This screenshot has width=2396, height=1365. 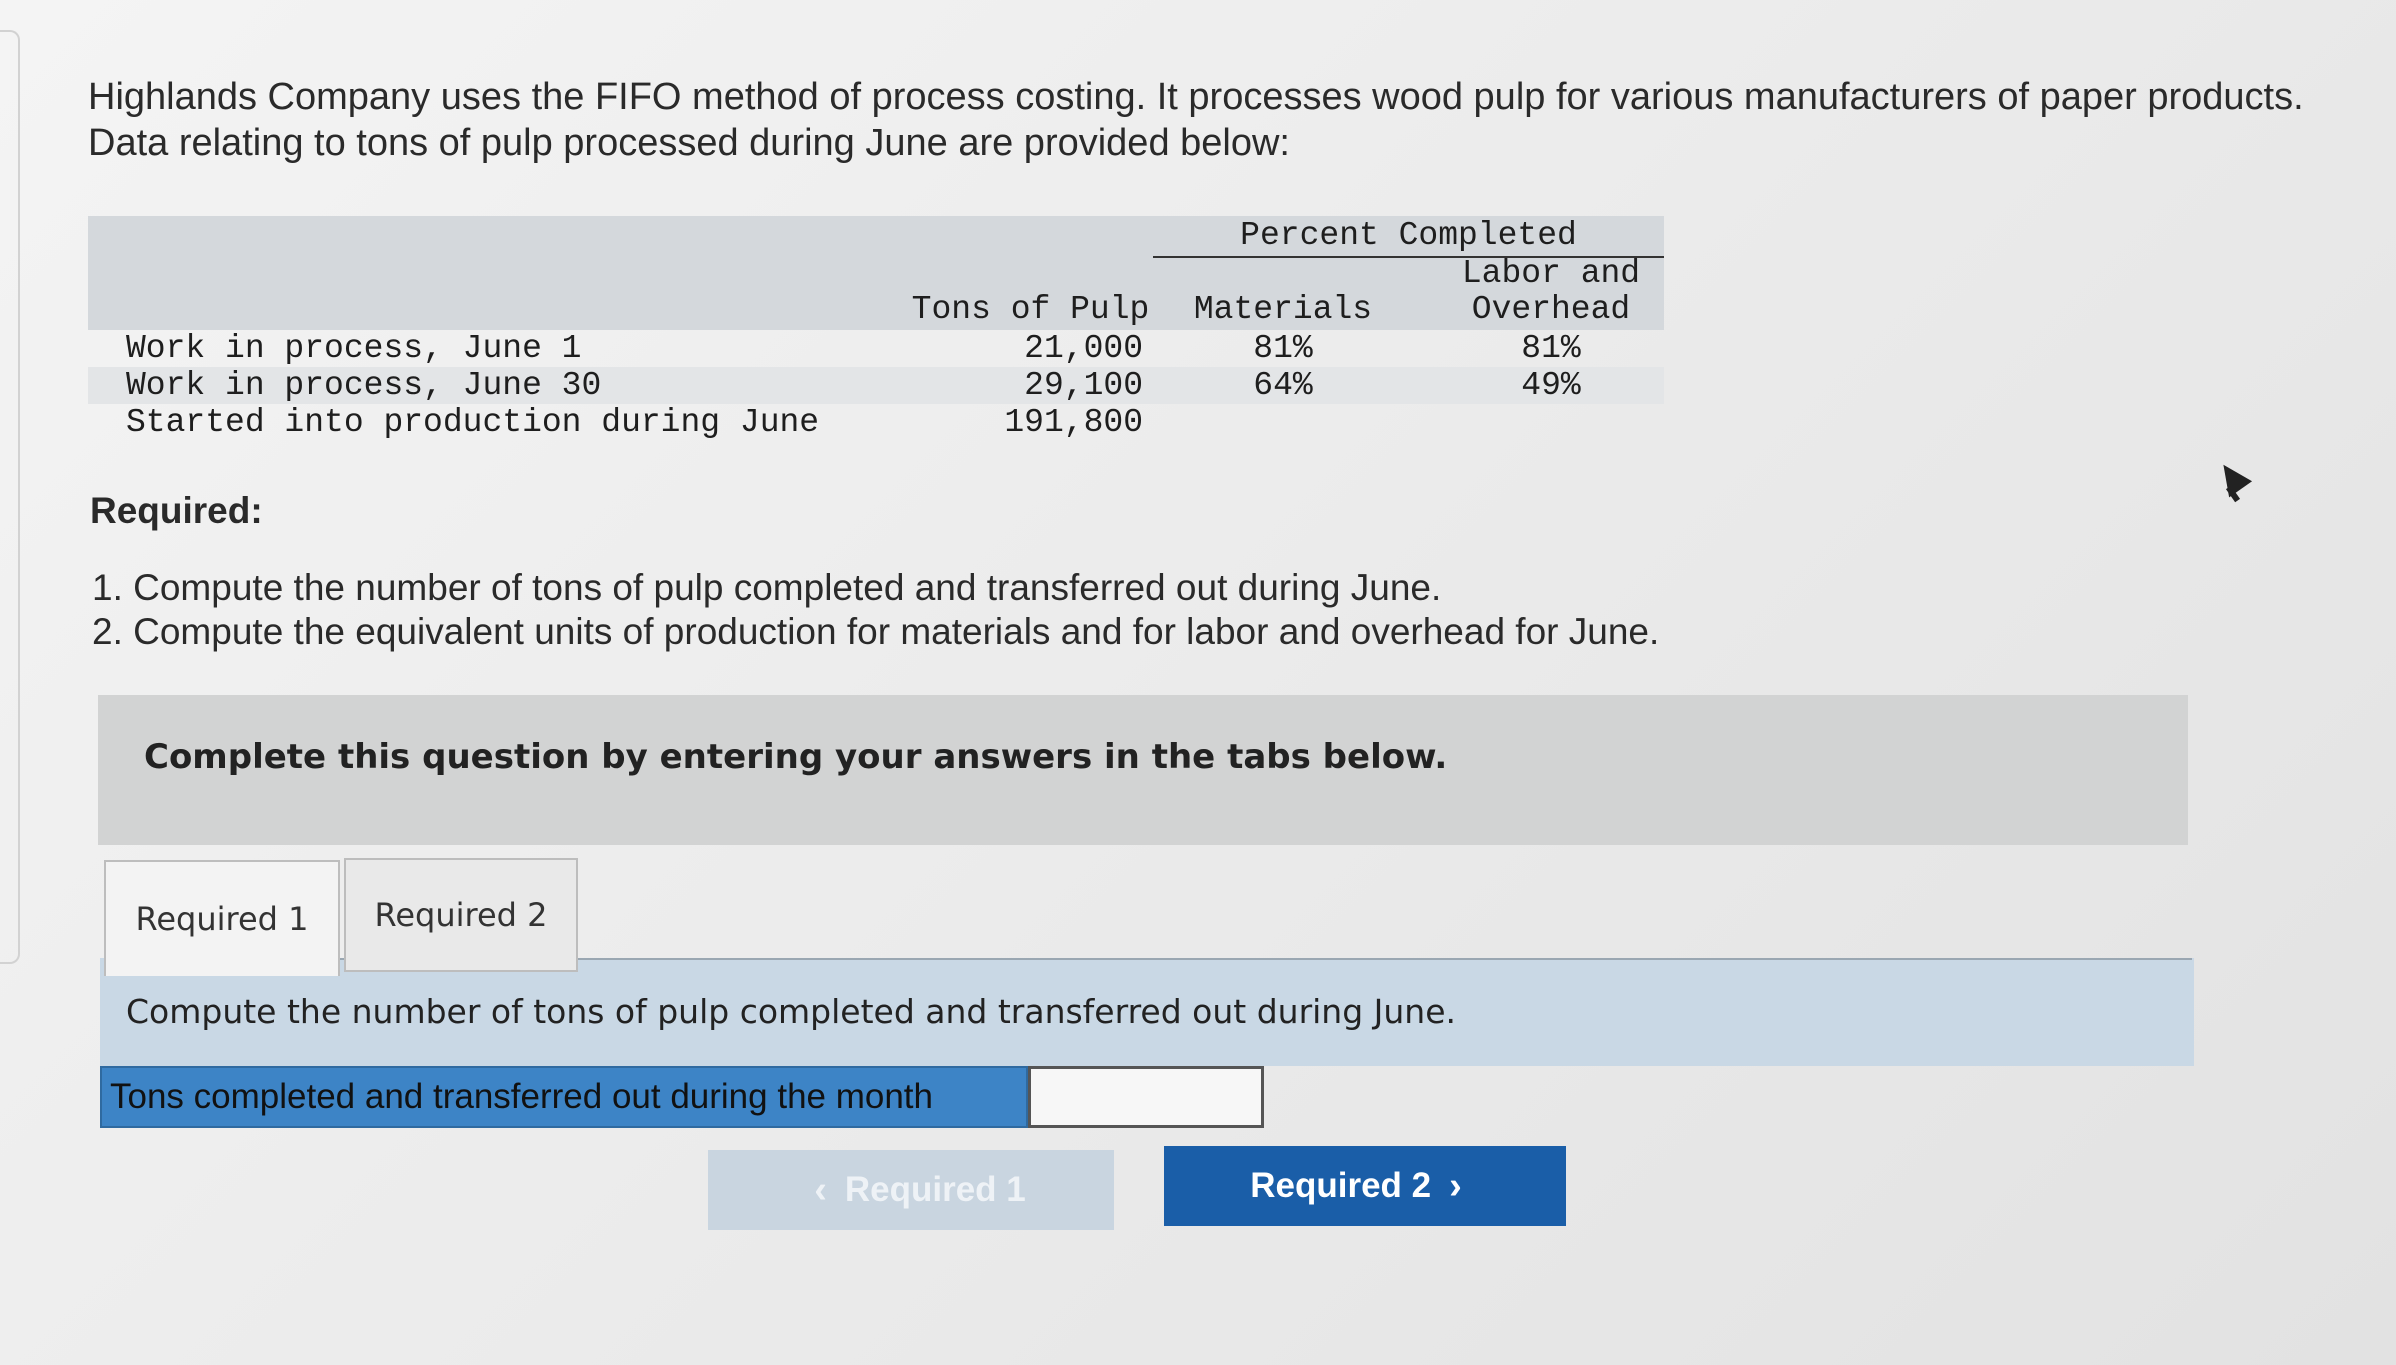 What do you see at coordinates (222, 918) in the screenshot?
I see `tab-required-1: Required 1` at bounding box center [222, 918].